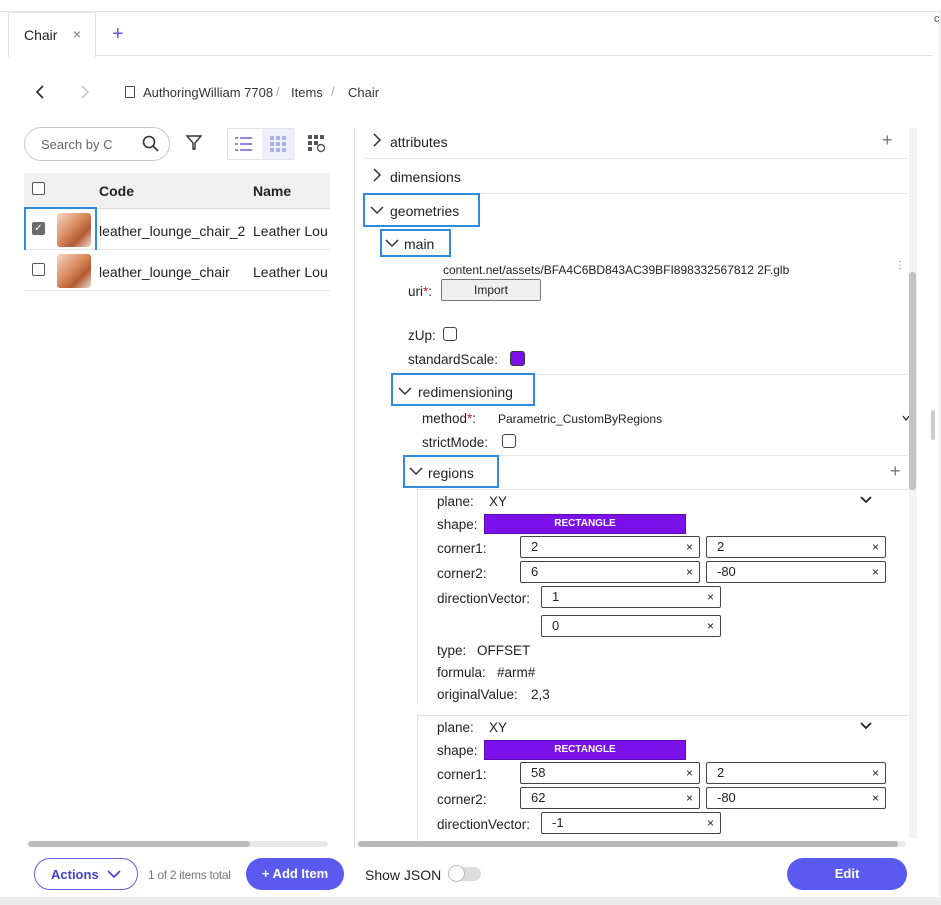  What do you see at coordinates (895, 471) in the screenshot?
I see `add-region-icon: +` at bounding box center [895, 471].